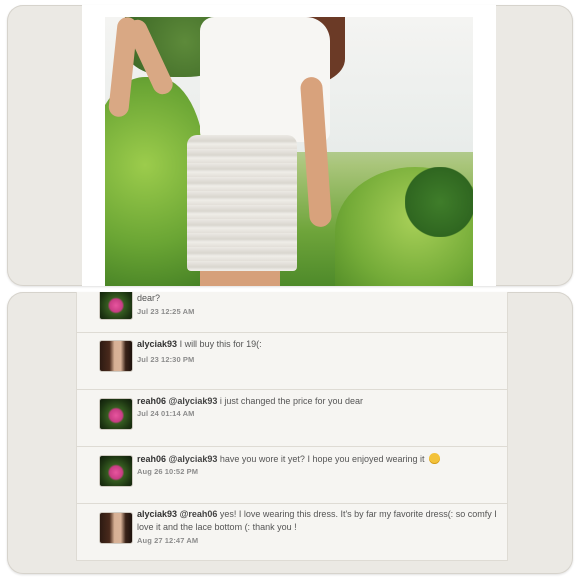 The image size is (580, 580). What do you see at coordinates (168, 540) in the screenshot?
I see `comment-timestamp: Aug 27 12:47 AM` at bounding box center [168, 540].